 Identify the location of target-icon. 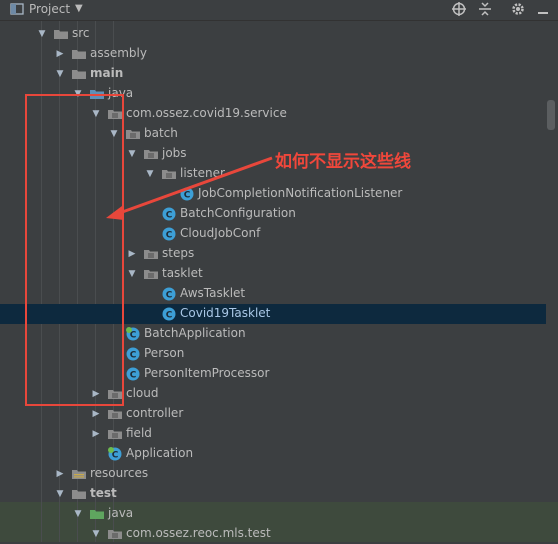
(459, 9).